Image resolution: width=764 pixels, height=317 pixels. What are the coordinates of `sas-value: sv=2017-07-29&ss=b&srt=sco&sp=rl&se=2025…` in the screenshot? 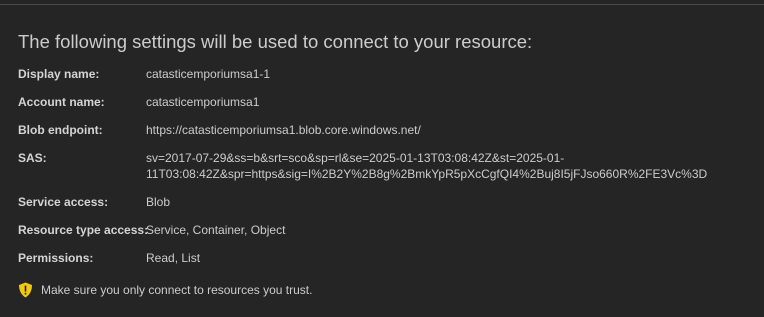 It's located at (431, 166).